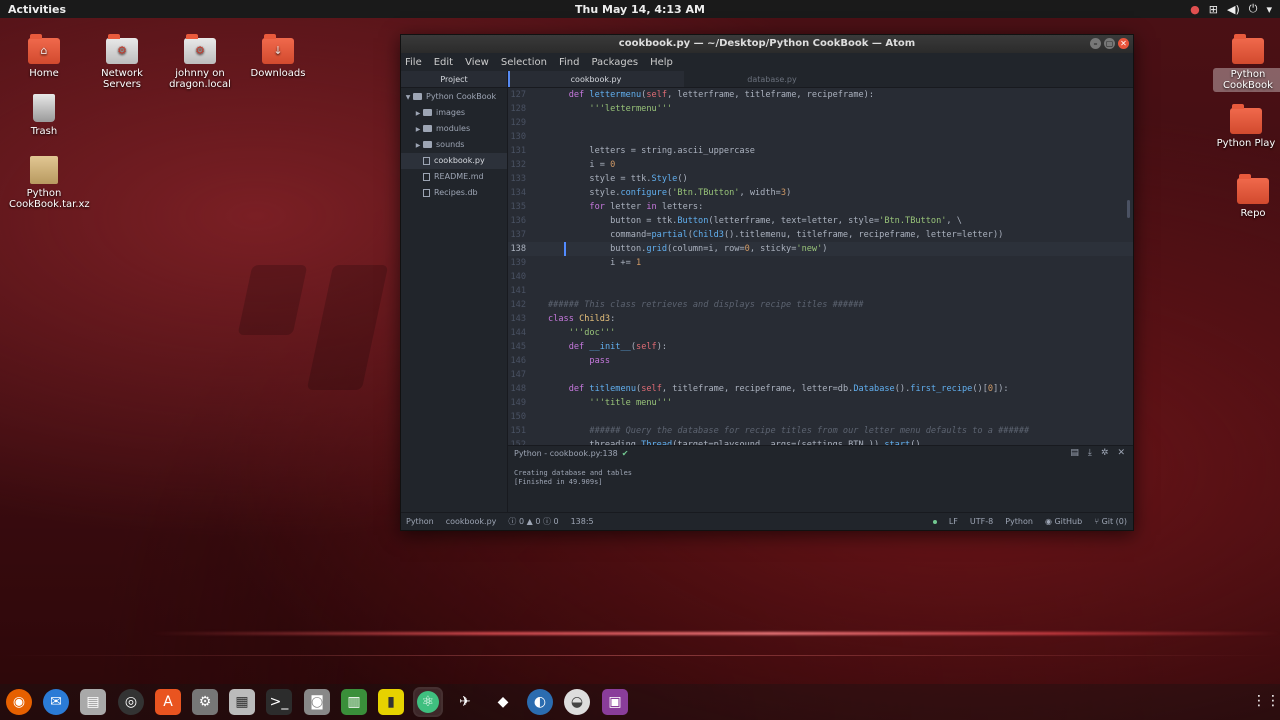 The height and width of the screenshot is (720, 1280). I want to click on show-applications-icon: ⋮⋮, so click(1266, 701).